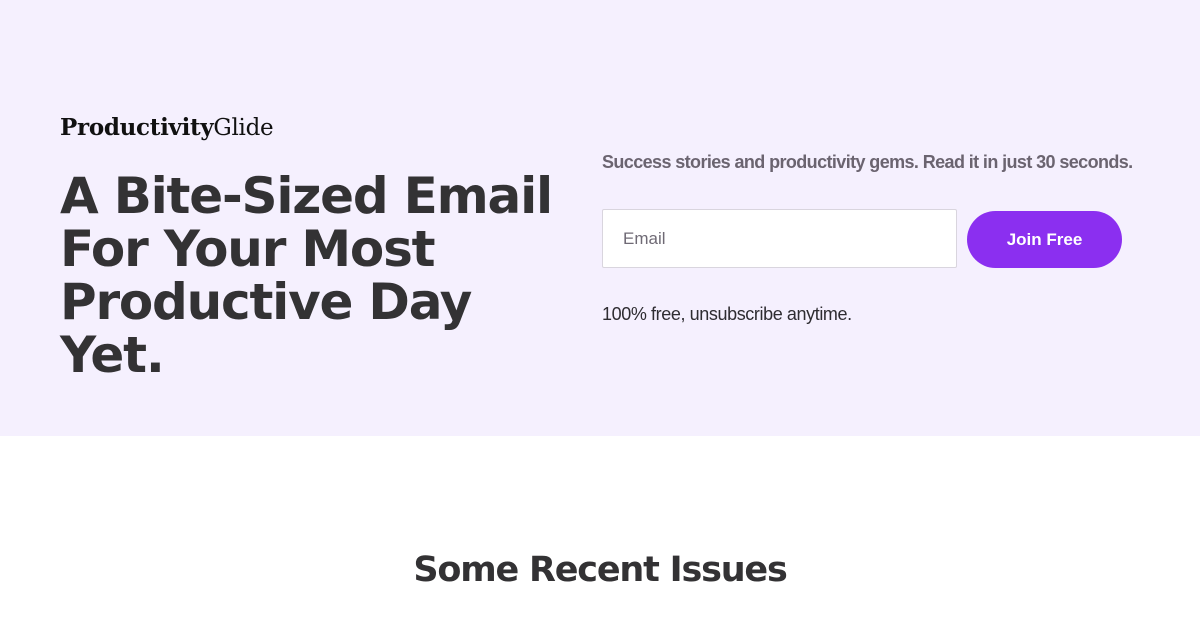 This screenshot has height=630, width=1200. What do you see at coordinates (779, 238) in the screenshot?
I see `email-input` at bounding box center [779, 238].